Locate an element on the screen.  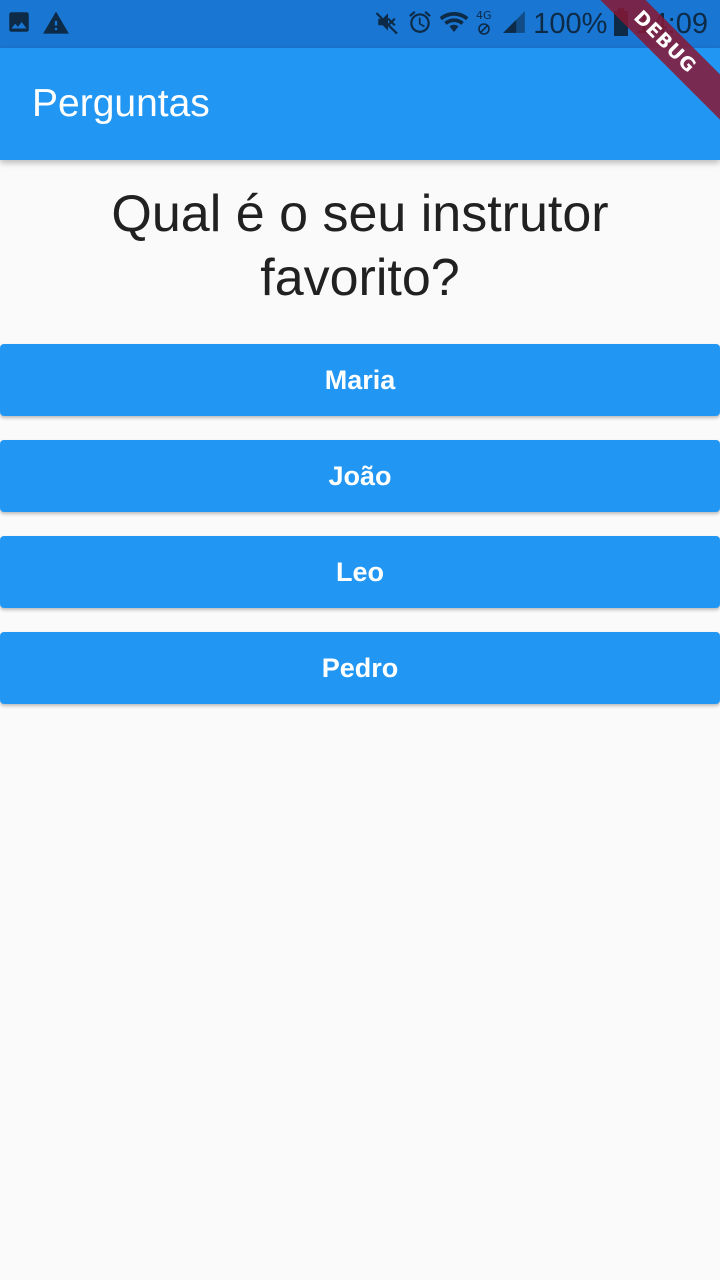
answer-button-maria: Maria is located at coordinates (360, 380).